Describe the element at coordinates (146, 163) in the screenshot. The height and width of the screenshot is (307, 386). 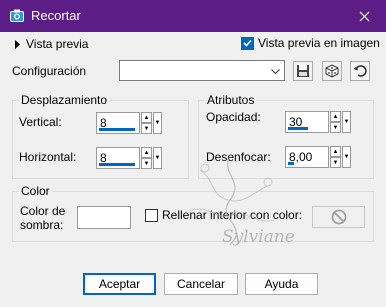
I see `horizontal-down-arrow: ▼` at that location.